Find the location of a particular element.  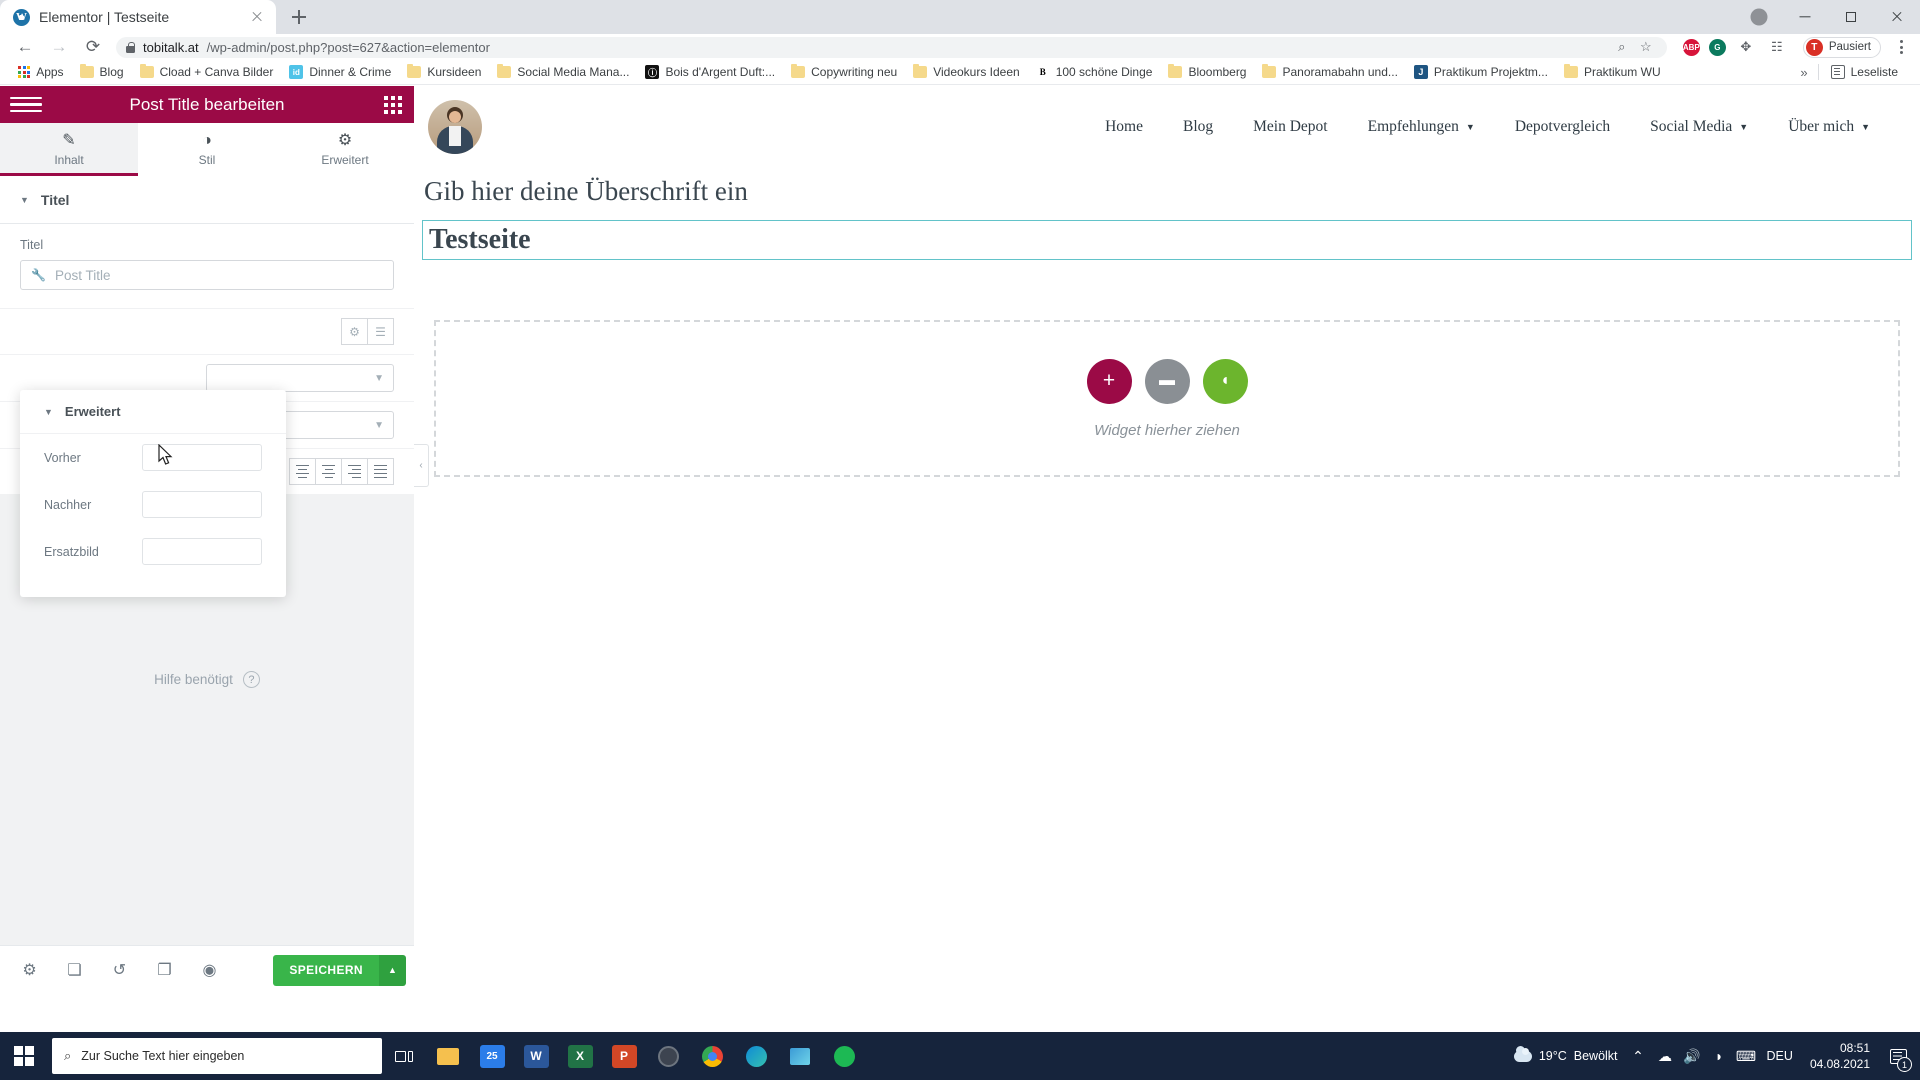

windows-start-icon is located at coordinates (24, 1056).